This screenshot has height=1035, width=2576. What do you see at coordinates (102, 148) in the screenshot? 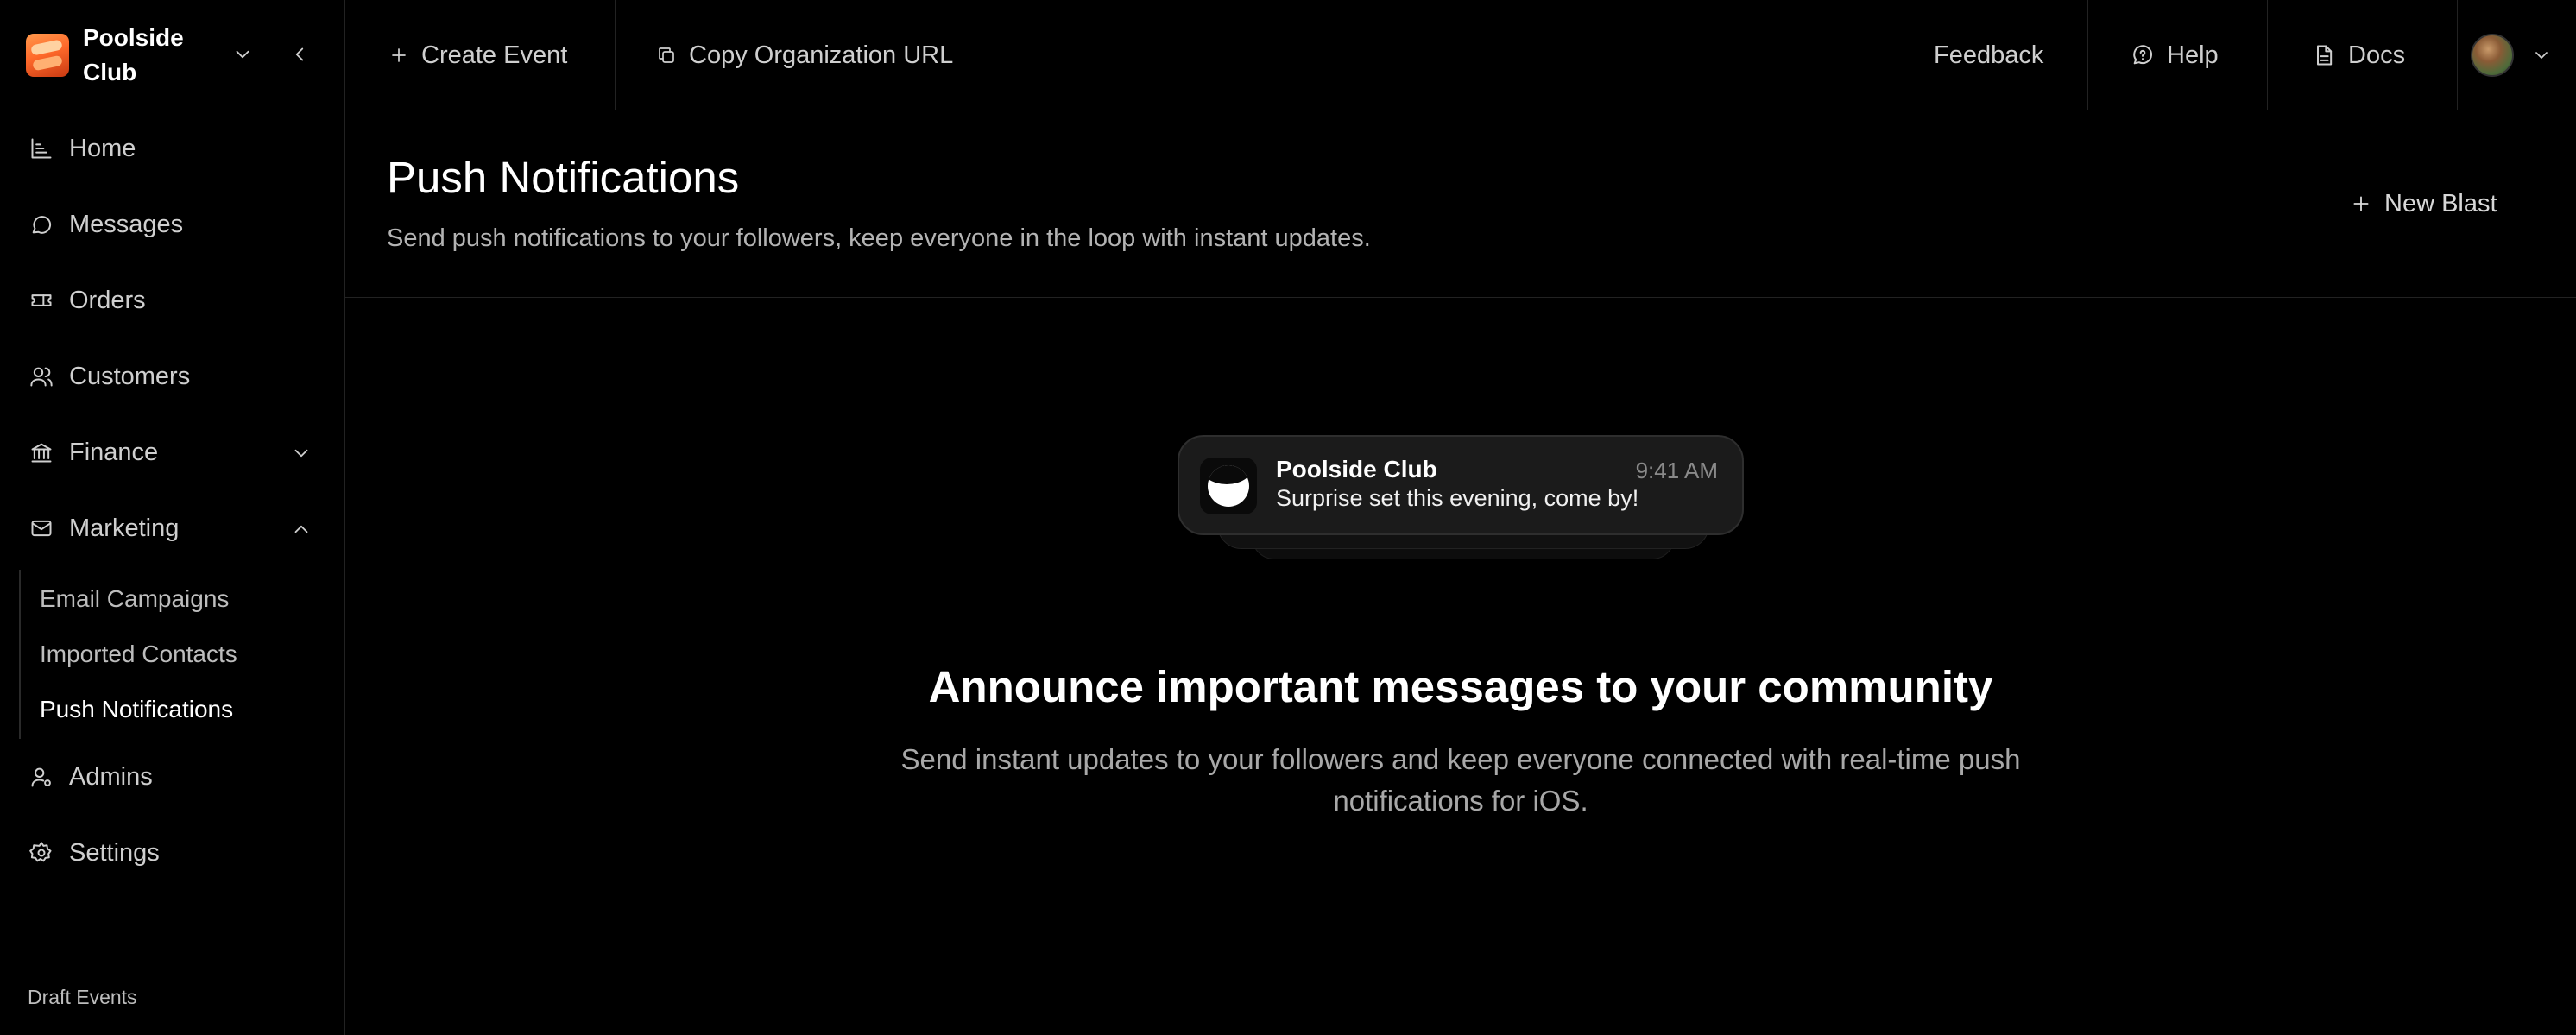
I see `sidebar-item-label: Home` at bounding box center [102, 148].